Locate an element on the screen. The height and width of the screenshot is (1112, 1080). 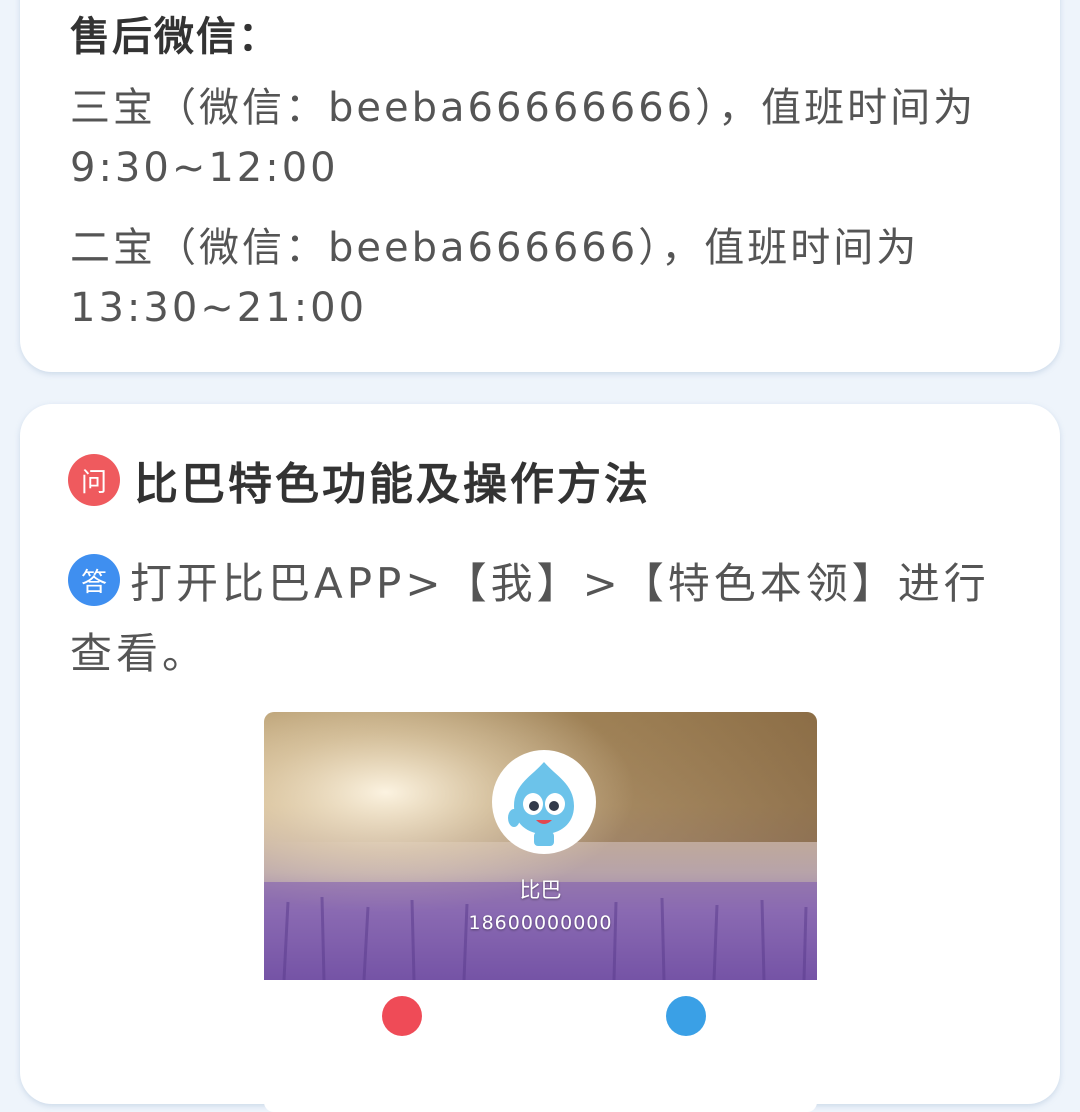
faq-answer-line1: 打开比巴APP>【我】>【特色本领】进行 is located at coordinates (560, 583).